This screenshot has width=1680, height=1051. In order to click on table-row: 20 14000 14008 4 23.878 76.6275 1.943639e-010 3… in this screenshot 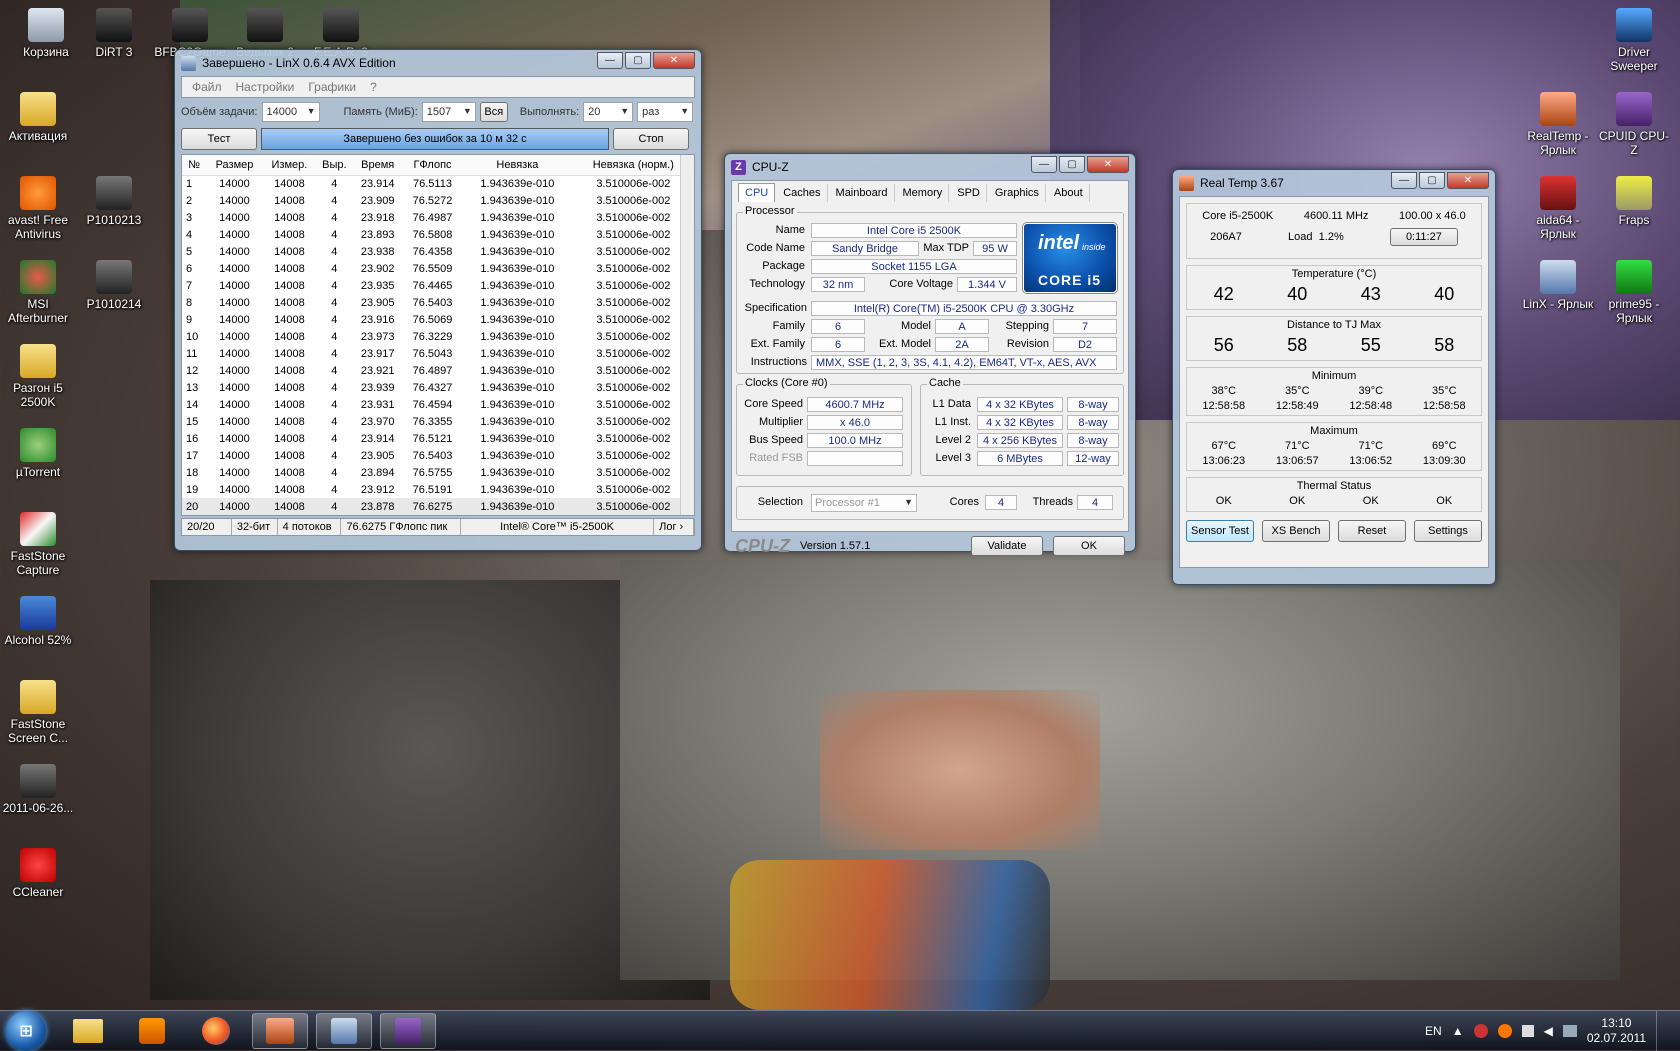, I will do `click(438, 506)`.